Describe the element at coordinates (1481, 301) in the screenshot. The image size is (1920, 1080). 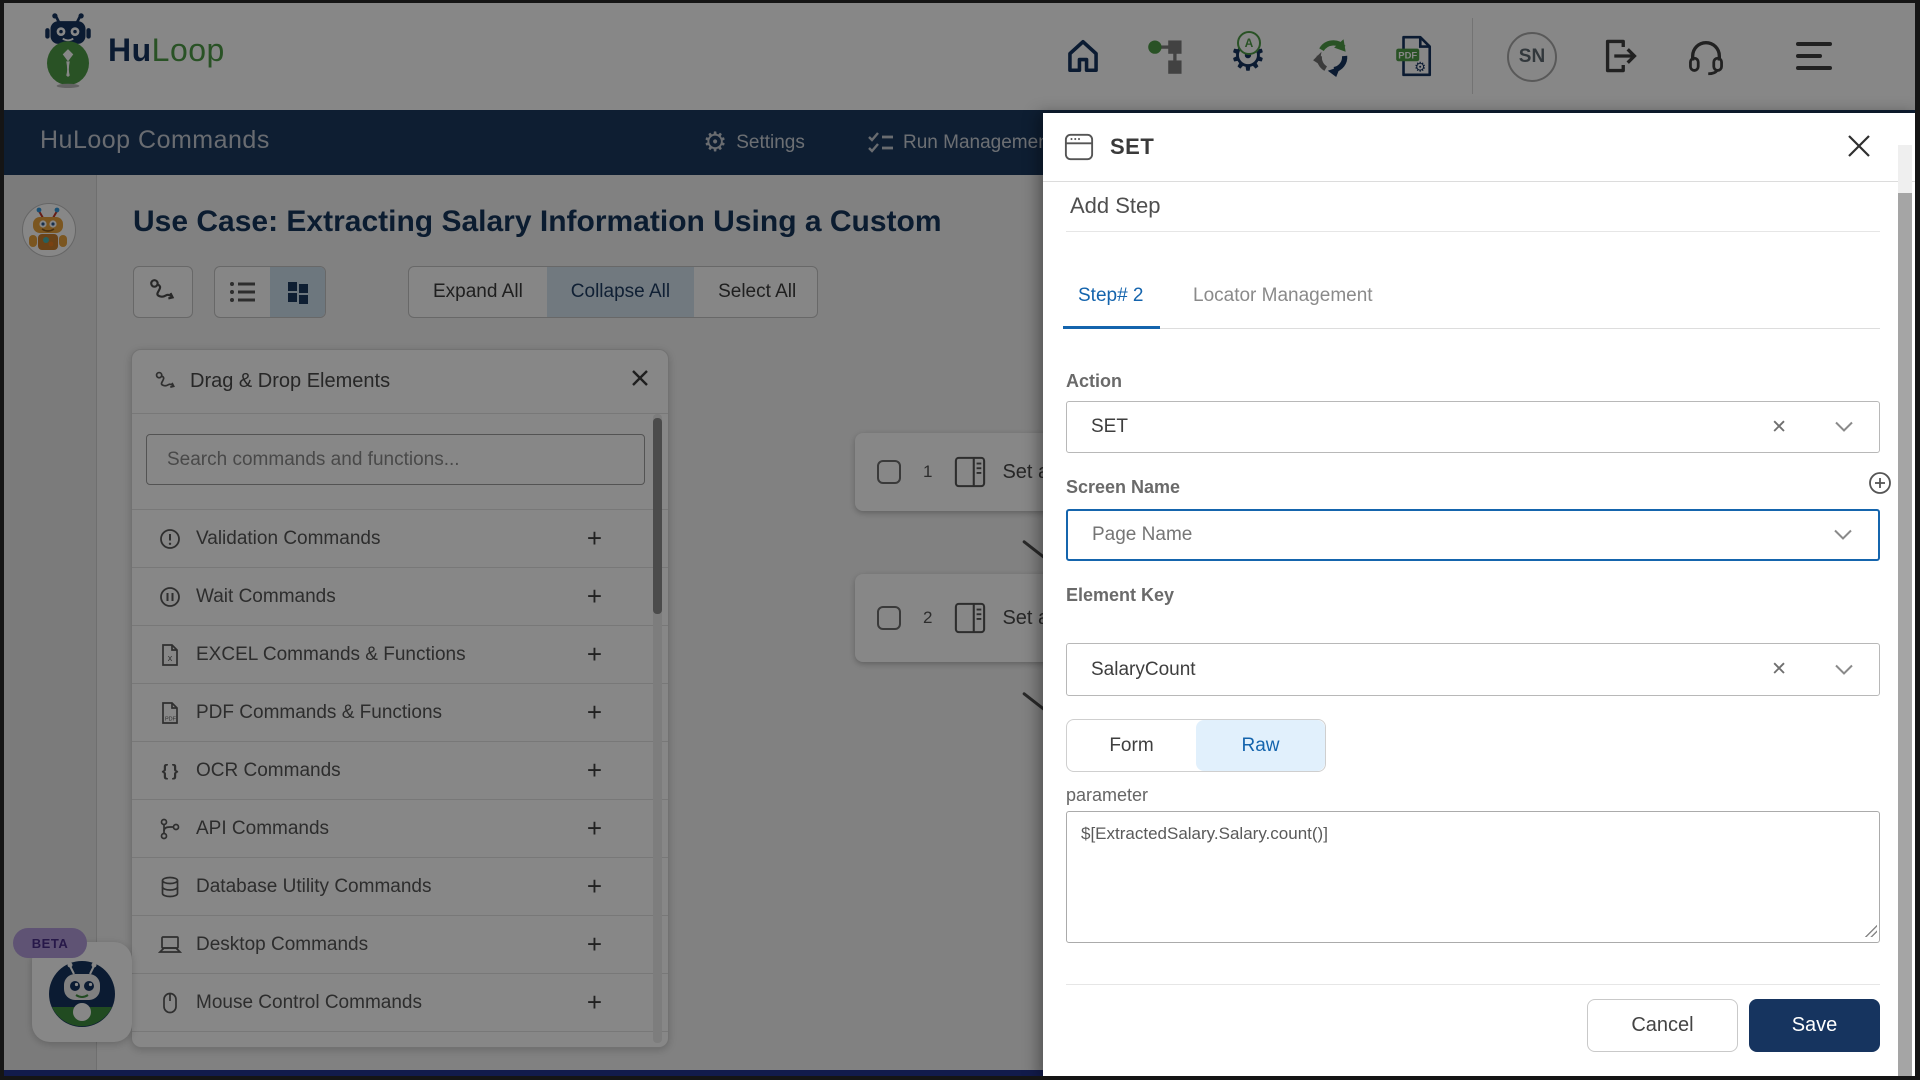
I see `drawer-tabs: Step# 2 Locator Management` at that location.